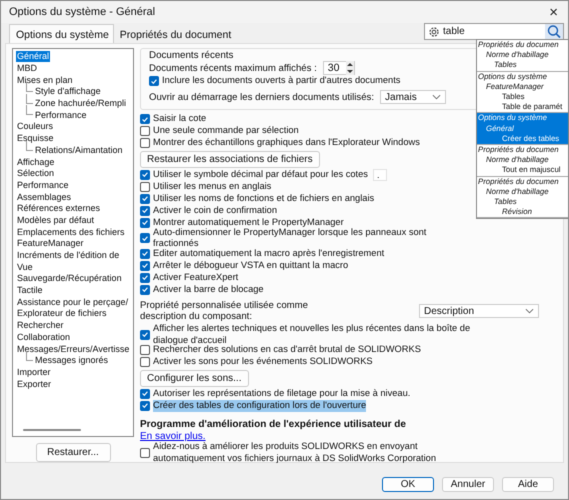 The image size is (569, 500). Describe the element at coordinates (25, 267) in the screenshot. I see `tree-item: Vue` at that location.